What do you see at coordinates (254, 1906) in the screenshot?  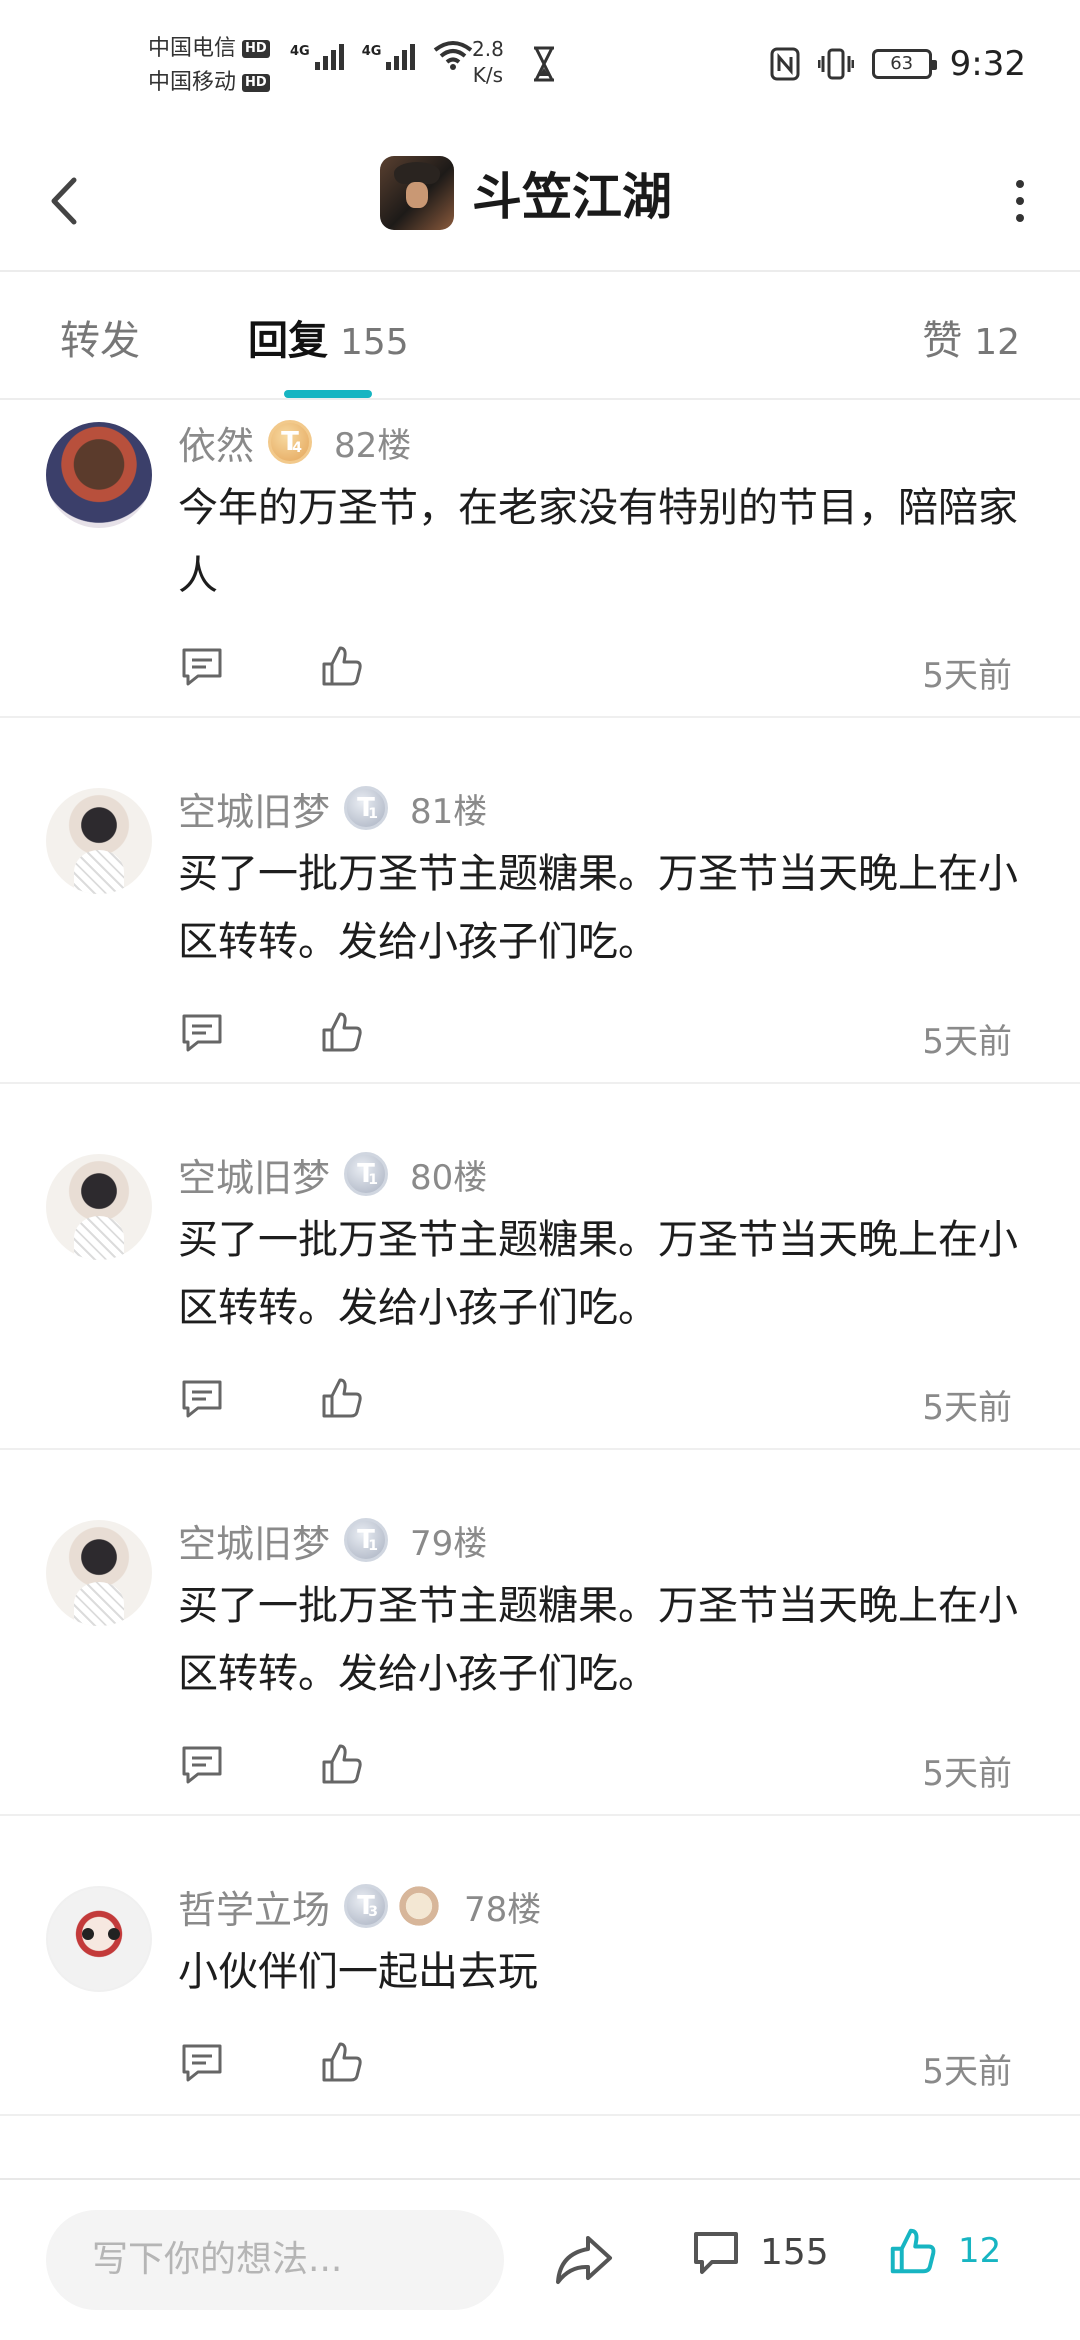 I see `username: 哲学立场` at bounding box center [254, 1906].